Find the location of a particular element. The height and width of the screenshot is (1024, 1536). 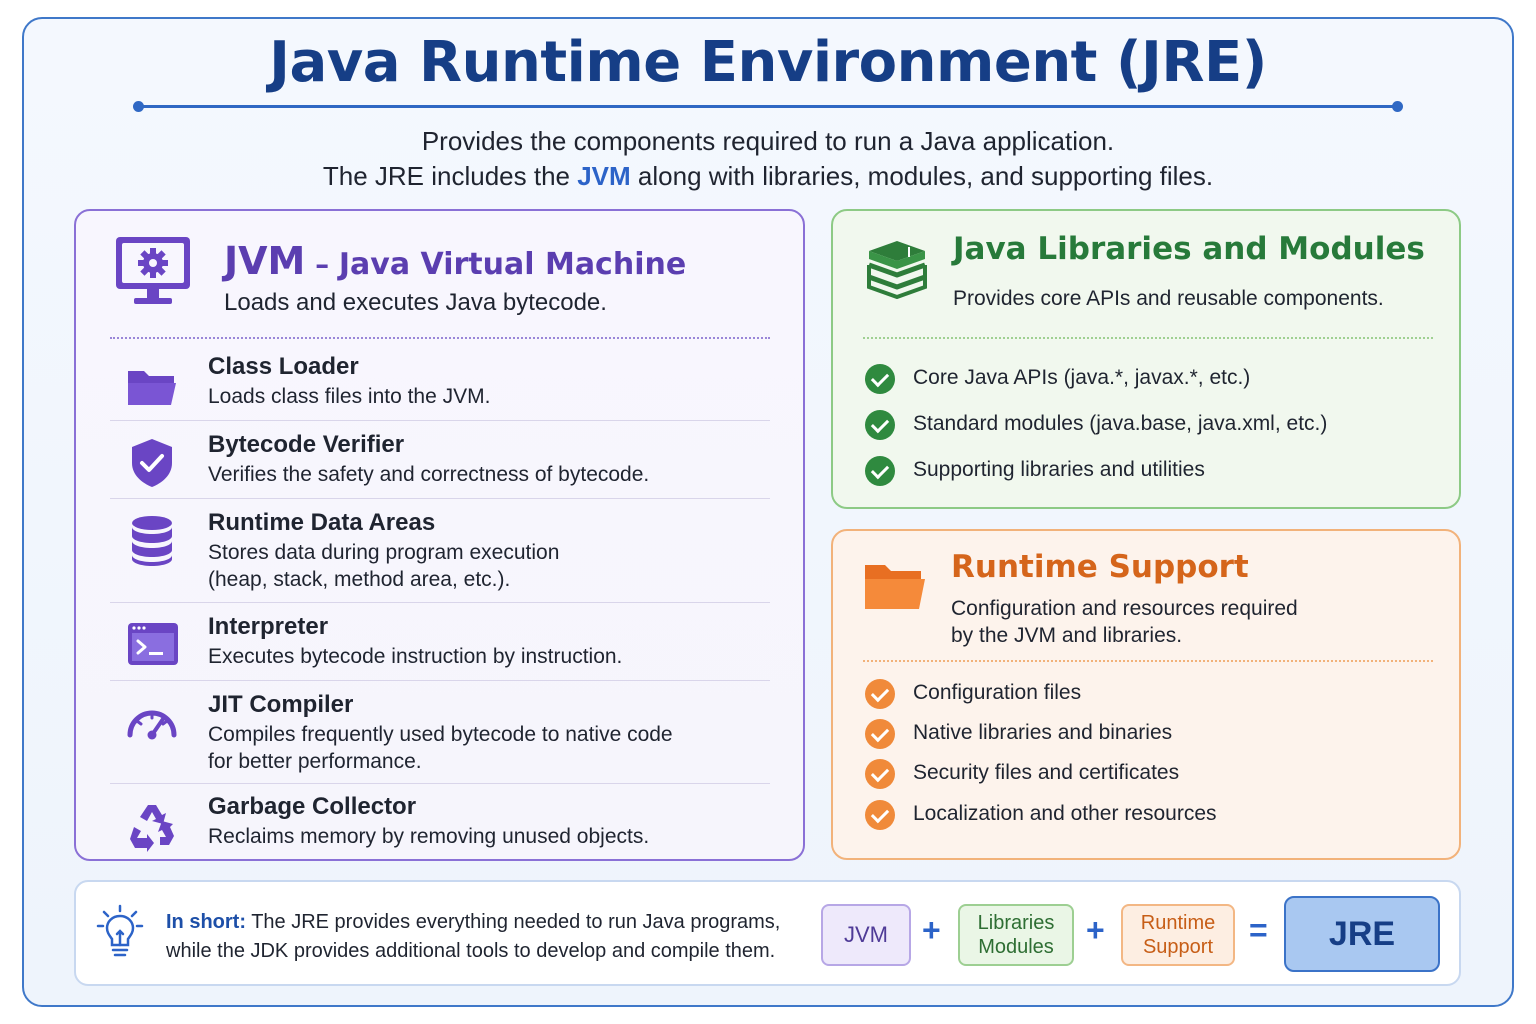

summary-lead: In short: is located at coordinates (206, 922).